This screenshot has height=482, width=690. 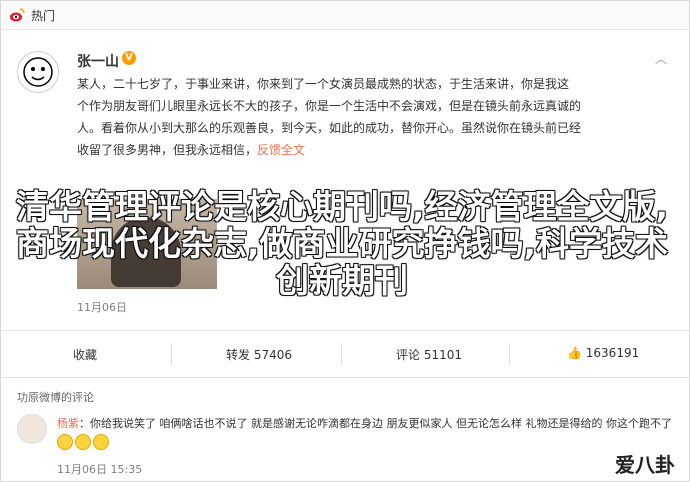 I want to click on action-bar: 收藏 转发 57406 评论 51101 👍 1636191, so click(x=345, y=354).